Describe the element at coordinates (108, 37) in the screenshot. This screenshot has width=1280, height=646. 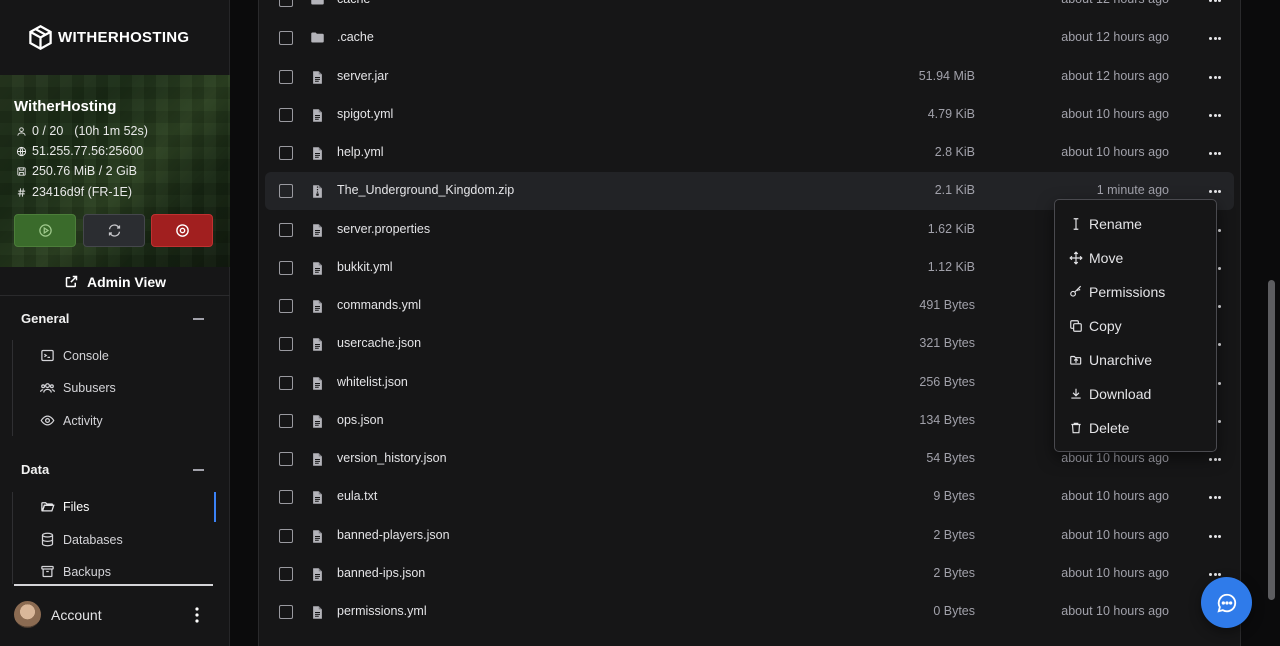
I see `brand-logo: WITHERHOSTING` at that location.